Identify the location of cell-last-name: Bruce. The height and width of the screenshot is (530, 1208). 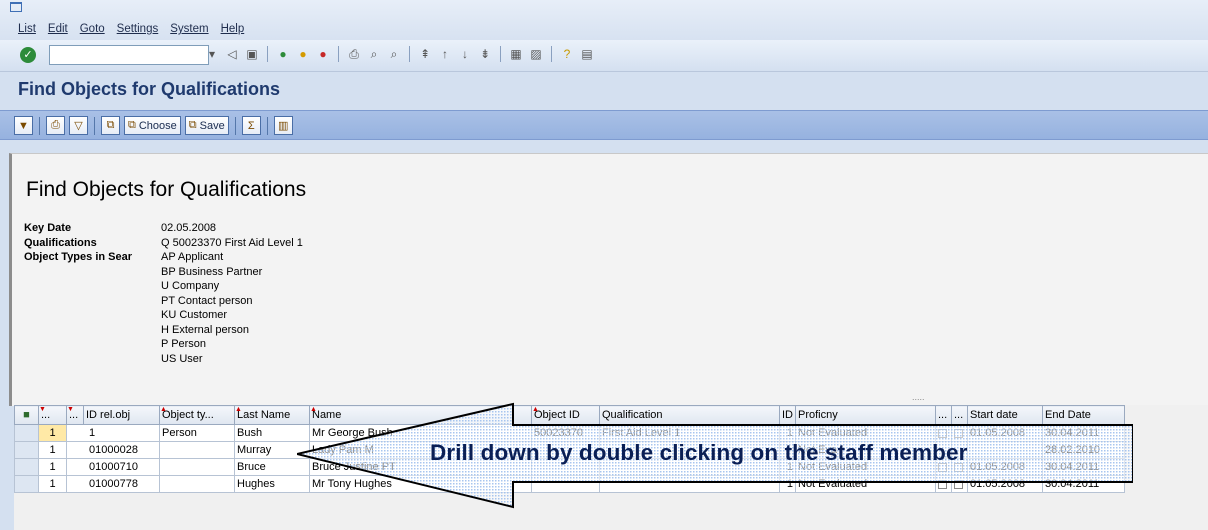
(272, 467).